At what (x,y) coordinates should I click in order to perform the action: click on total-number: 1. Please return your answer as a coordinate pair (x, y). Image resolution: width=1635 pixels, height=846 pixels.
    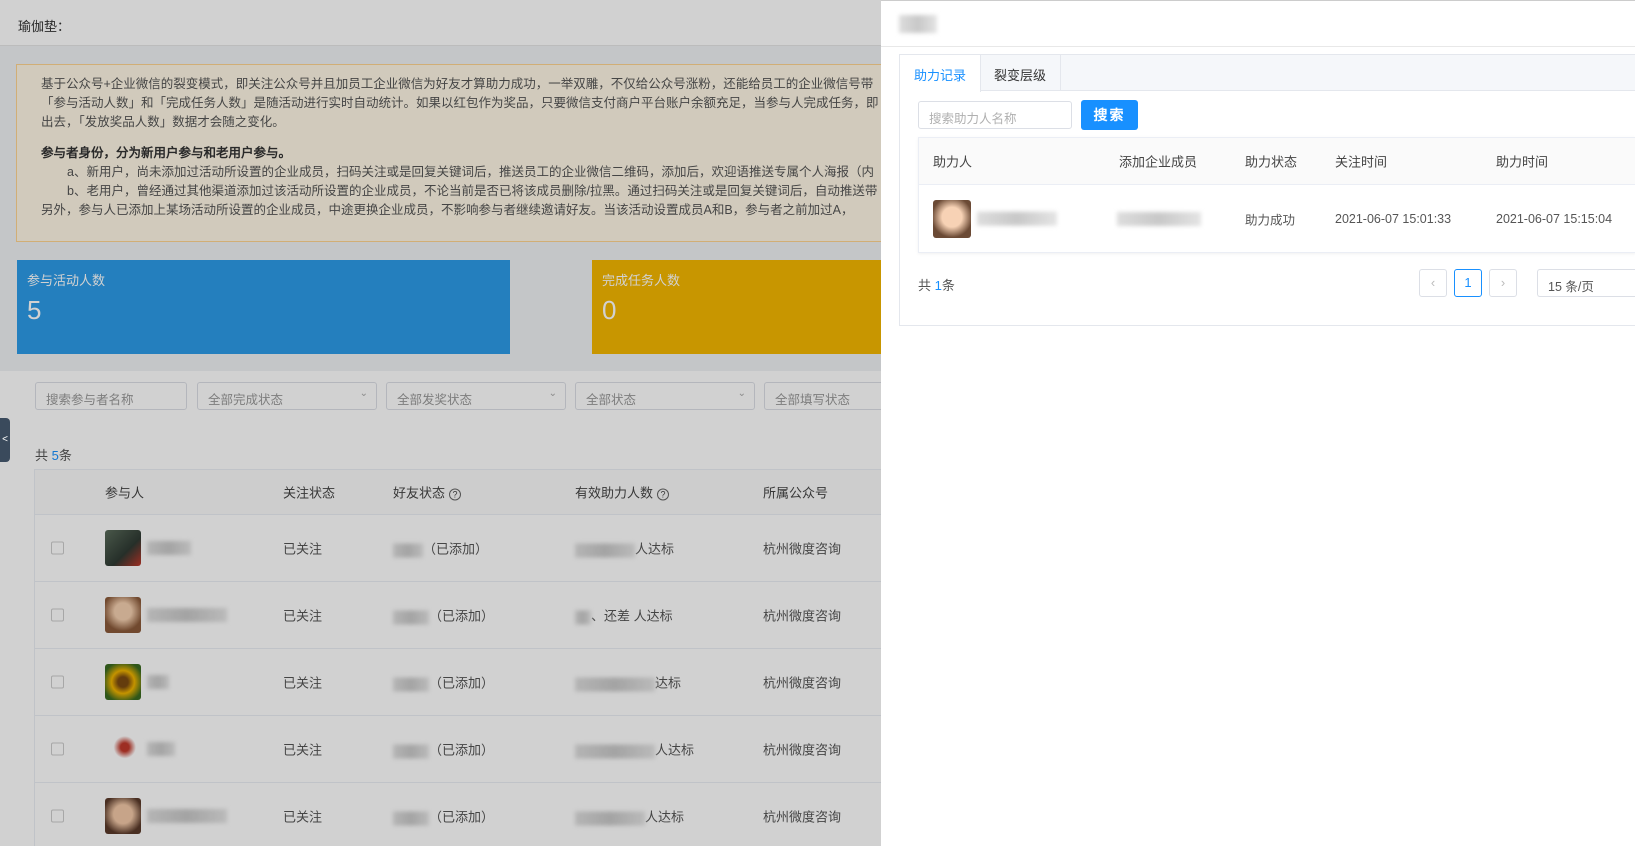
    Looking at the image, I should click on (938, 285).